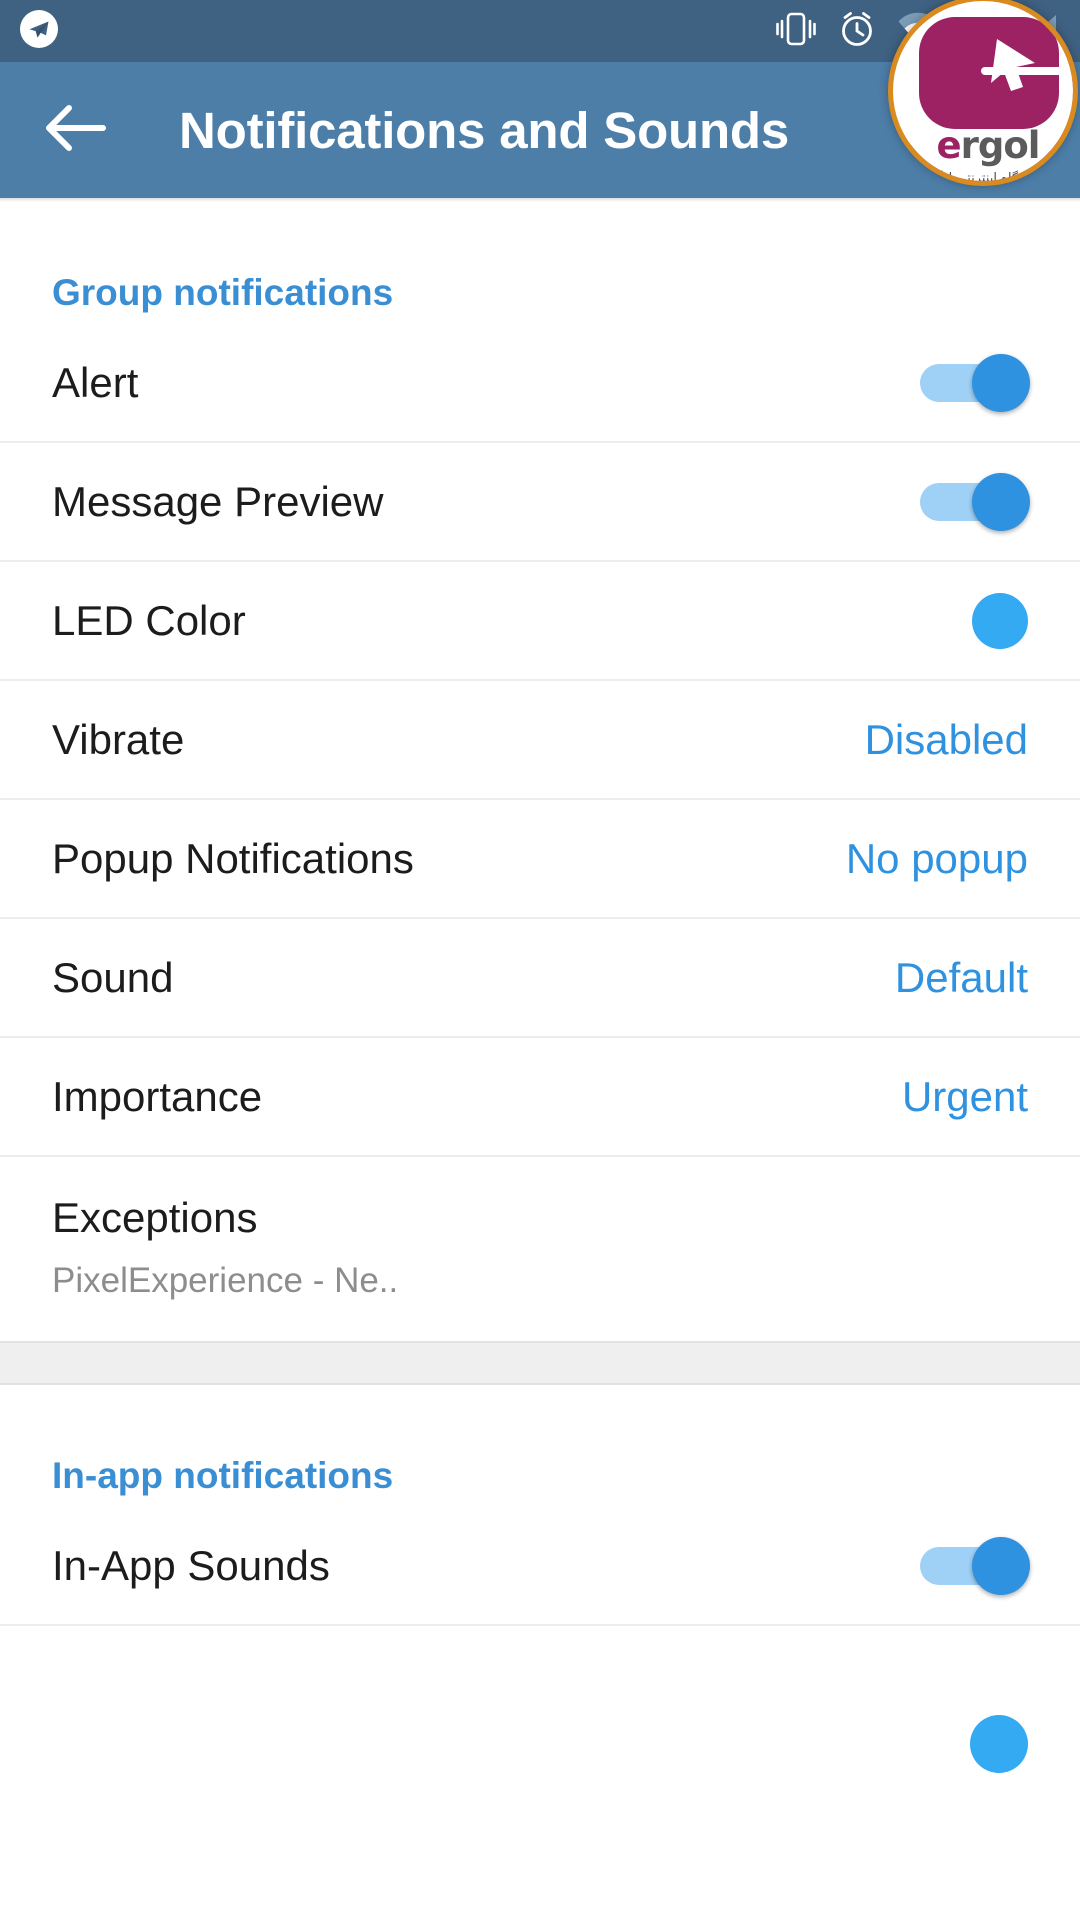  Describe the element at coordinates (113, 977) in the screenshot. I see `row-label: Sound` at that location.